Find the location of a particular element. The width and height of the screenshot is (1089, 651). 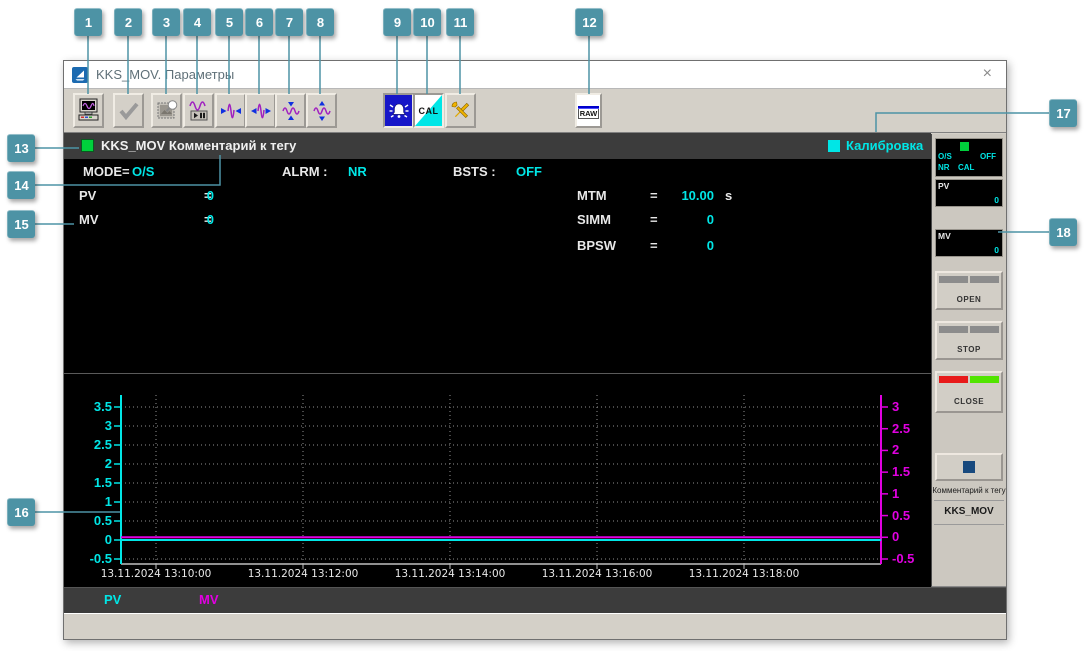

left-axis-tick-label: 2.5 is located at coordinates (102, 444).